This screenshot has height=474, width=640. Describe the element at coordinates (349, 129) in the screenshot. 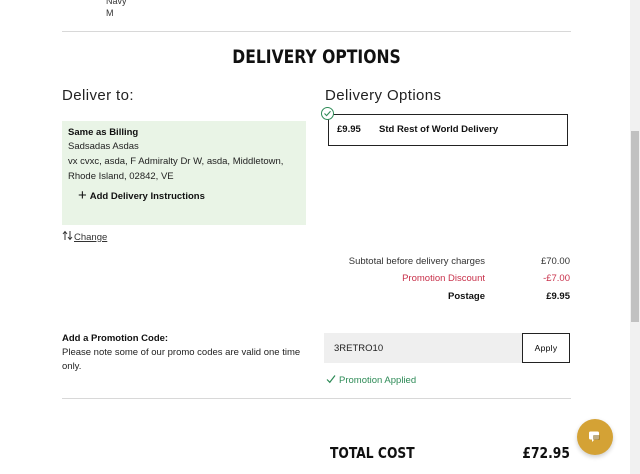

I see `delivery-option-price: £9.95` at that location.